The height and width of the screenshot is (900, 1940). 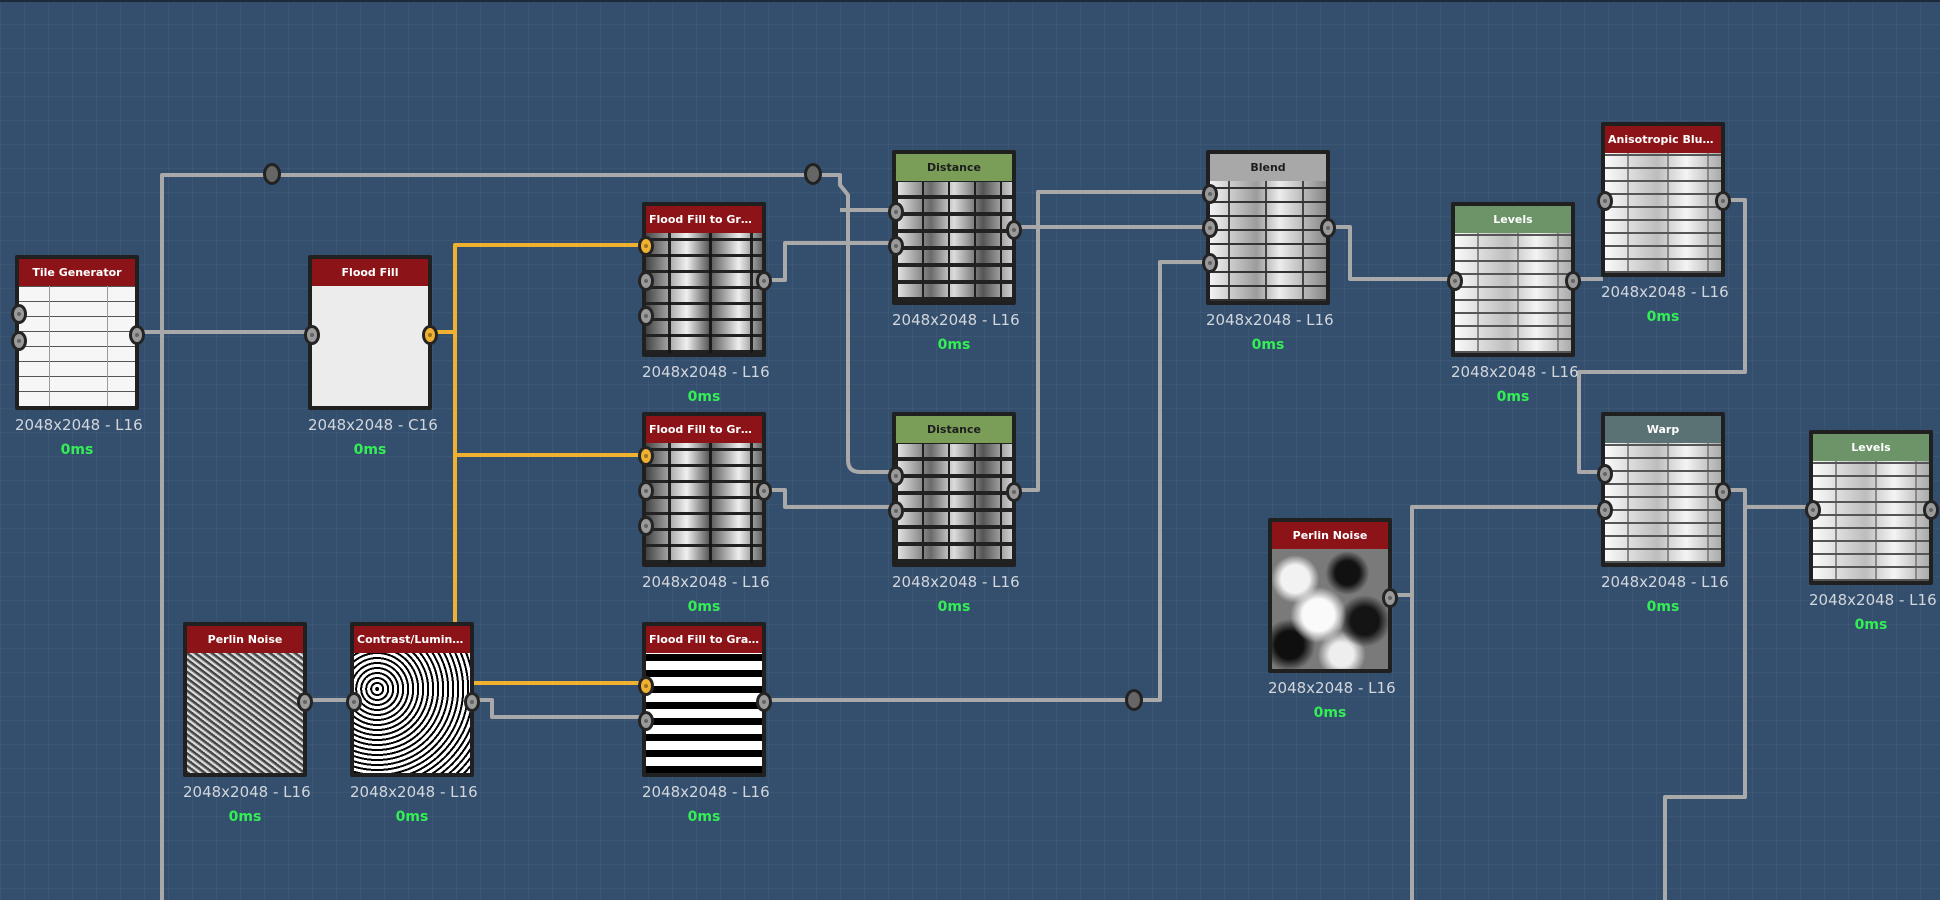 What do you see at coordinates (373, 425) in the screenshot?
I see `node-size-label: 2048x2048 - C16` at bounding box center [373, 425].